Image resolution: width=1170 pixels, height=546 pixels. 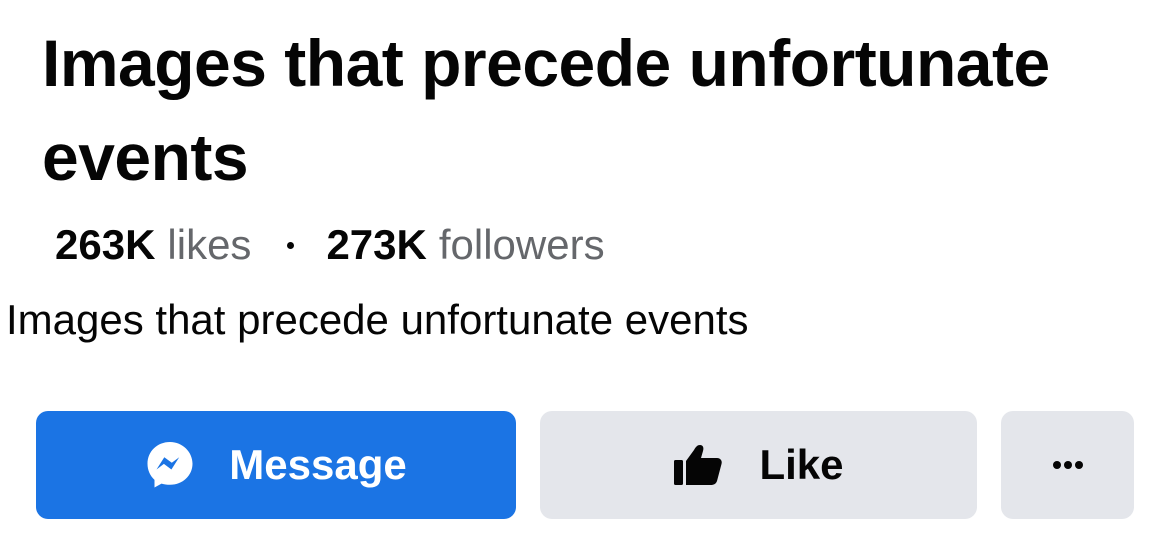 What do you see at coordinates (377, 319) in the screenshot?
I see `page-description: Images that precede unfortunate events` at bounding box center [377, 319].